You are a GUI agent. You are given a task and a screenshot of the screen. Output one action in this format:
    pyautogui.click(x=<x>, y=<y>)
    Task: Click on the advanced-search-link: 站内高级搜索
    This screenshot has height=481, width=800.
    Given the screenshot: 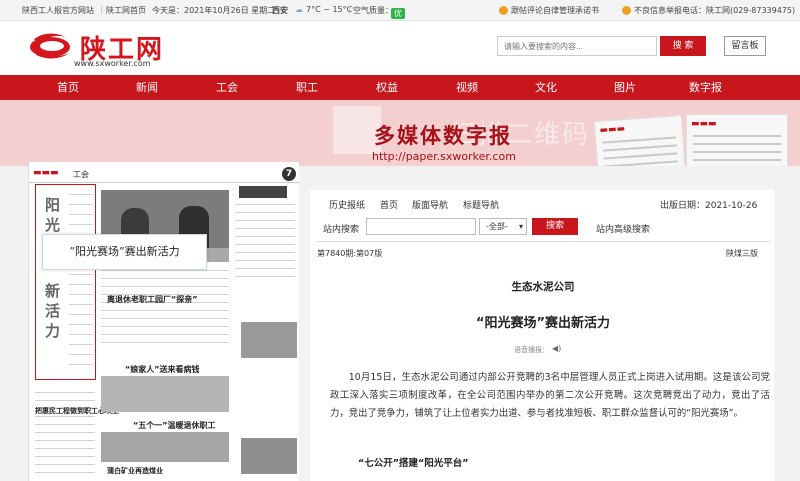 What is the action you would take?
    pyautogui.click(x=623, y=228)
    